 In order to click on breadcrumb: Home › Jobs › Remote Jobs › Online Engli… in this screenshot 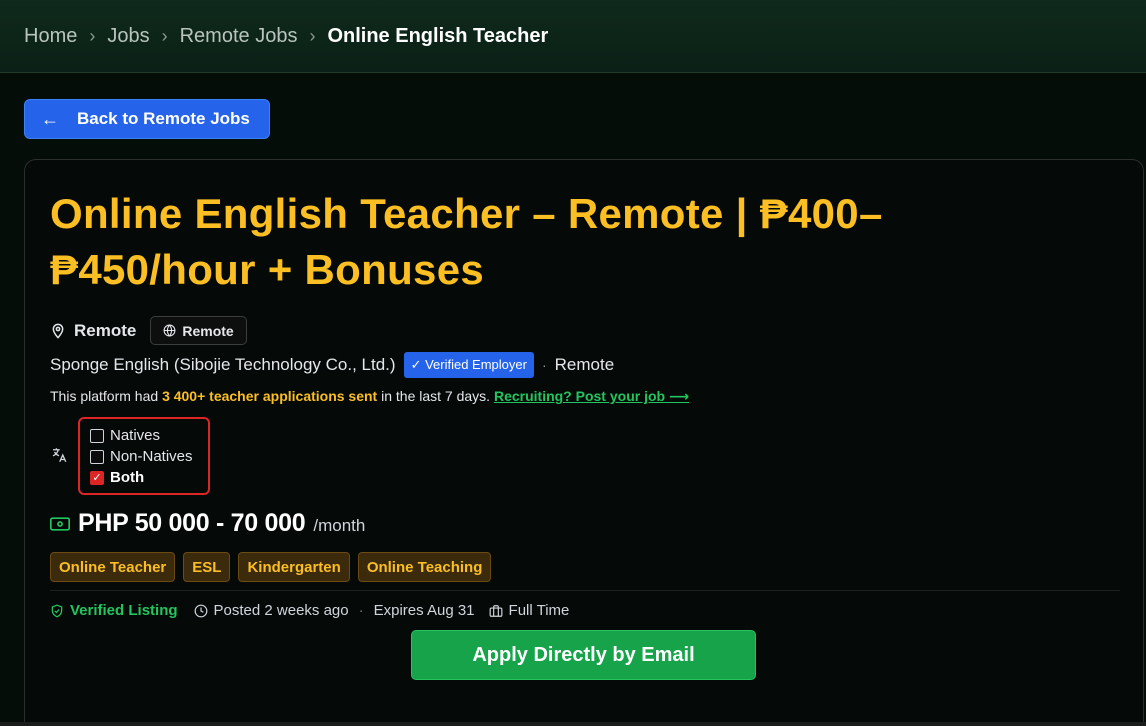, I will do `click(573, 36)`.